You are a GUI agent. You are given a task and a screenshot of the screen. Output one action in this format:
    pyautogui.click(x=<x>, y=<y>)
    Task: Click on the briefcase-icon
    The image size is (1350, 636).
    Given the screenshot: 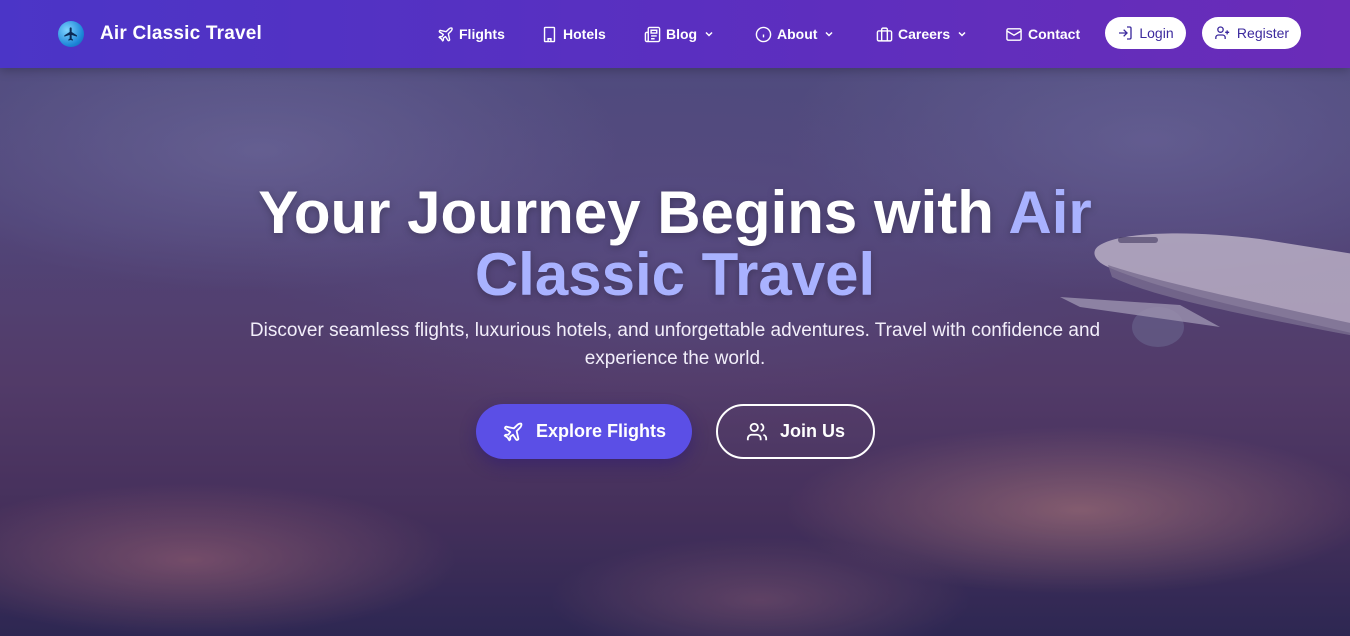 What is the action you would take?
    pyautogui.click(x=884, y=34)
    